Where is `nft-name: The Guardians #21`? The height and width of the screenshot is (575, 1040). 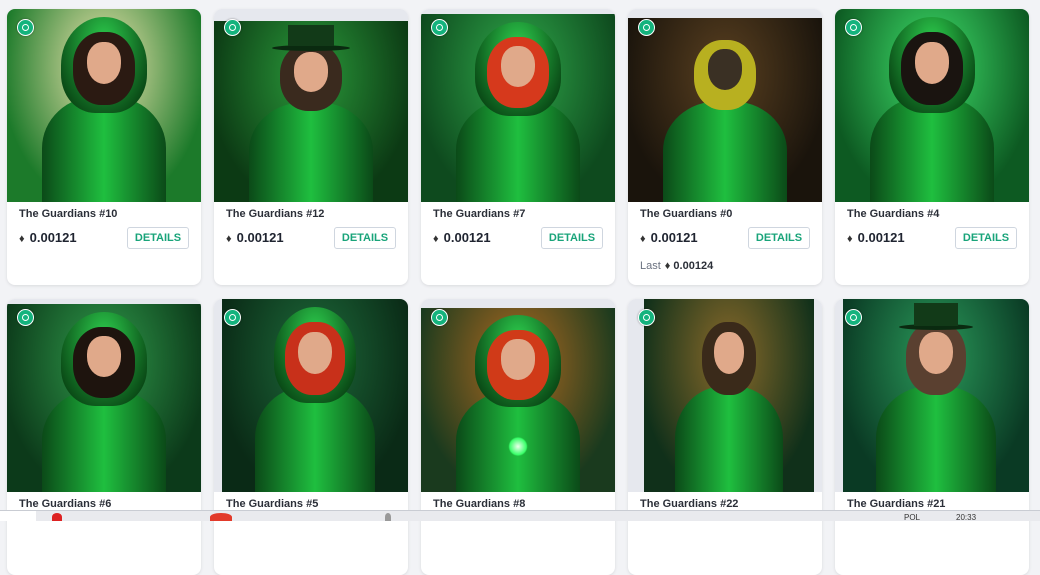
nft-name: The Guardians #21 is located at coordinates (896, 504).